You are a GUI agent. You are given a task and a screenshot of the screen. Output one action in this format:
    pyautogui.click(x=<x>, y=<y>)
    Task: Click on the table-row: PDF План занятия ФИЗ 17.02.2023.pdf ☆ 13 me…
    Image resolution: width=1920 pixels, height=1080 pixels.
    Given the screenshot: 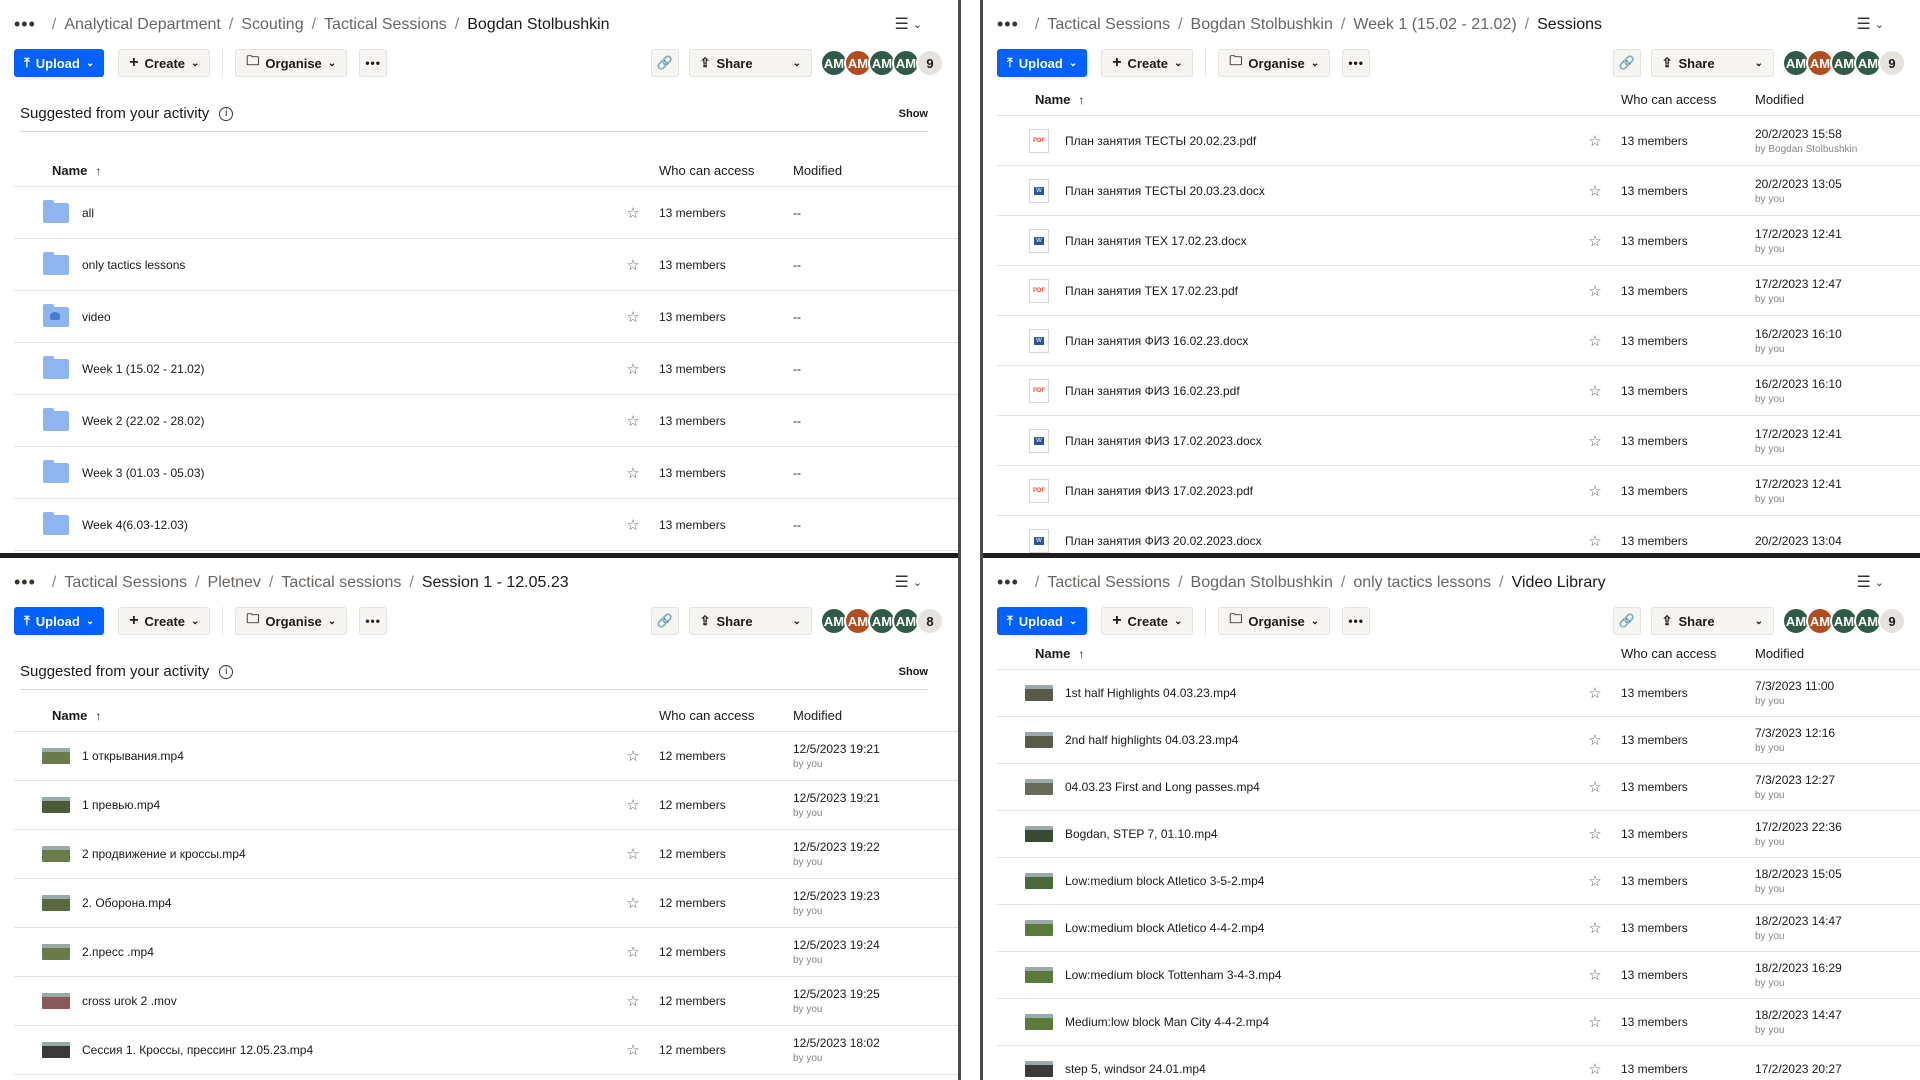 What is the action you would take?
    pyautogui.click(x=1458, y=491)
    